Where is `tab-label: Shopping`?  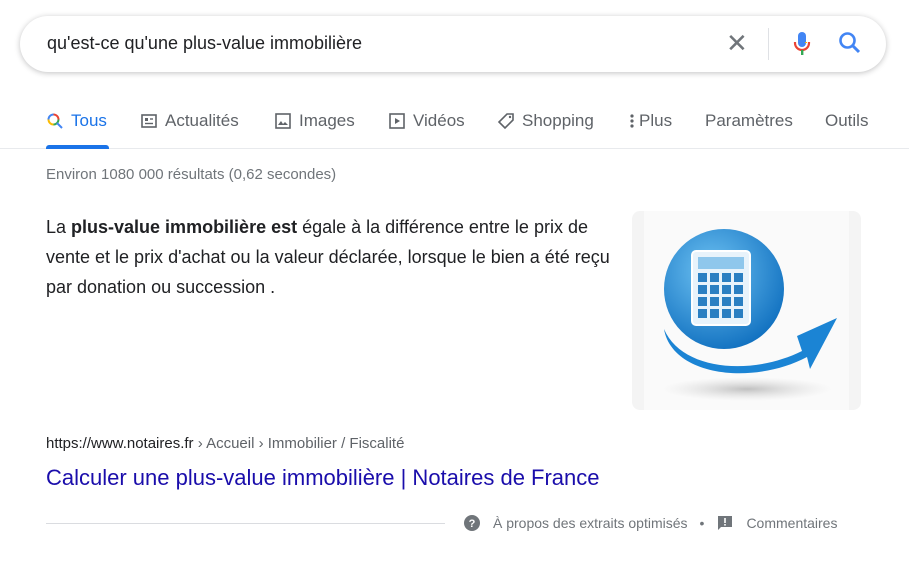 tab-label: Shopping is located at coordinates (558, 120).